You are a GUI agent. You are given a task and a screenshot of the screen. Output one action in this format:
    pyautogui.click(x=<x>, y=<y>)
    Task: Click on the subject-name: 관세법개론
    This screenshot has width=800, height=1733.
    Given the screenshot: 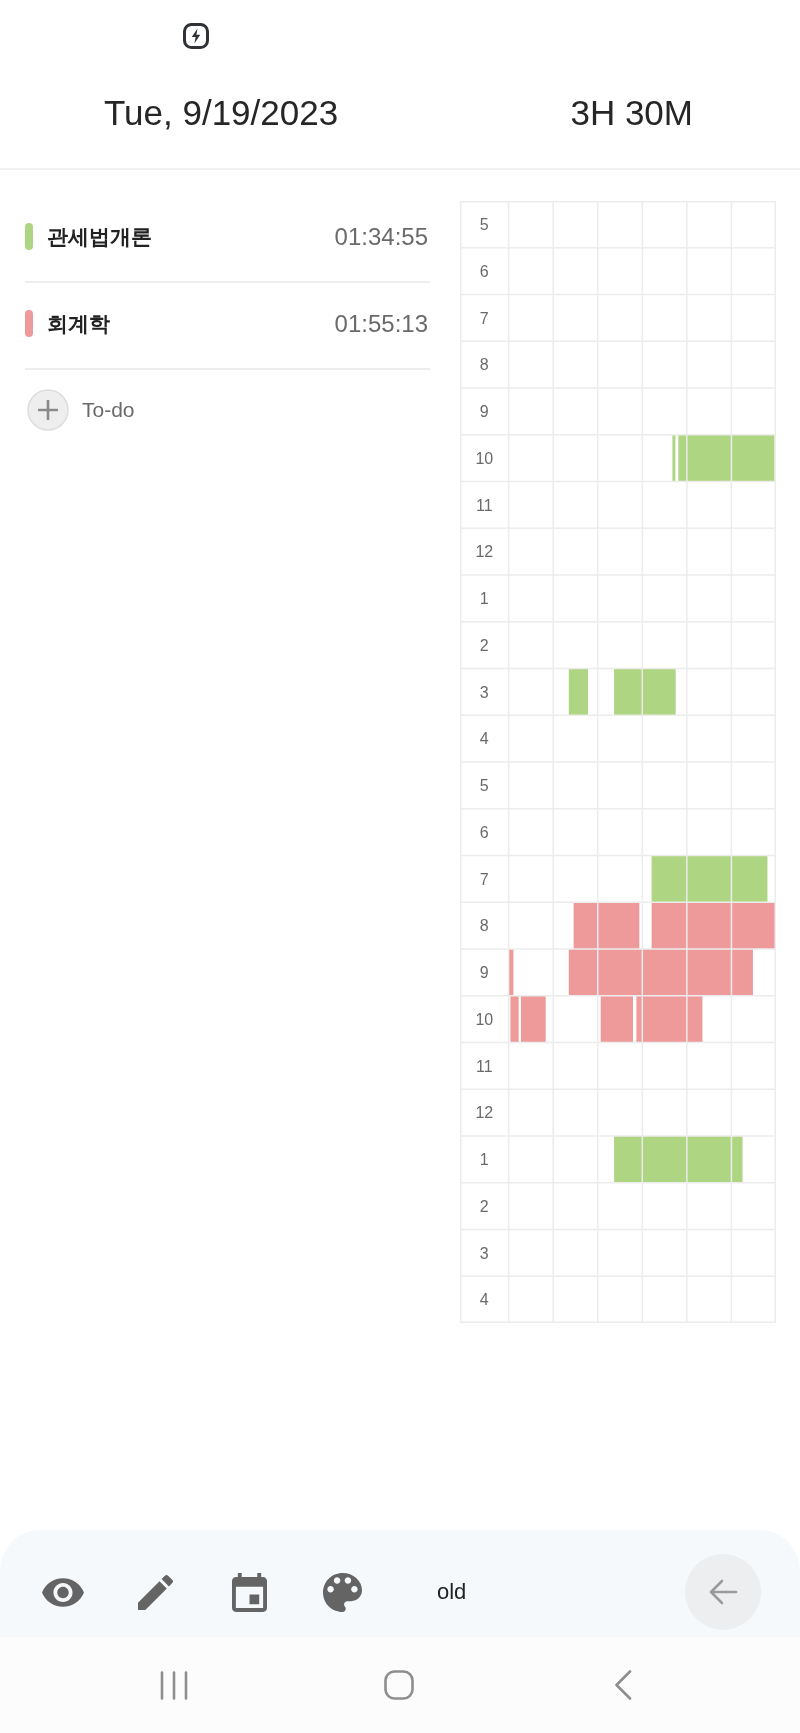 What is the action you would take?
    pyautogui.click(x=99, y=236)
    